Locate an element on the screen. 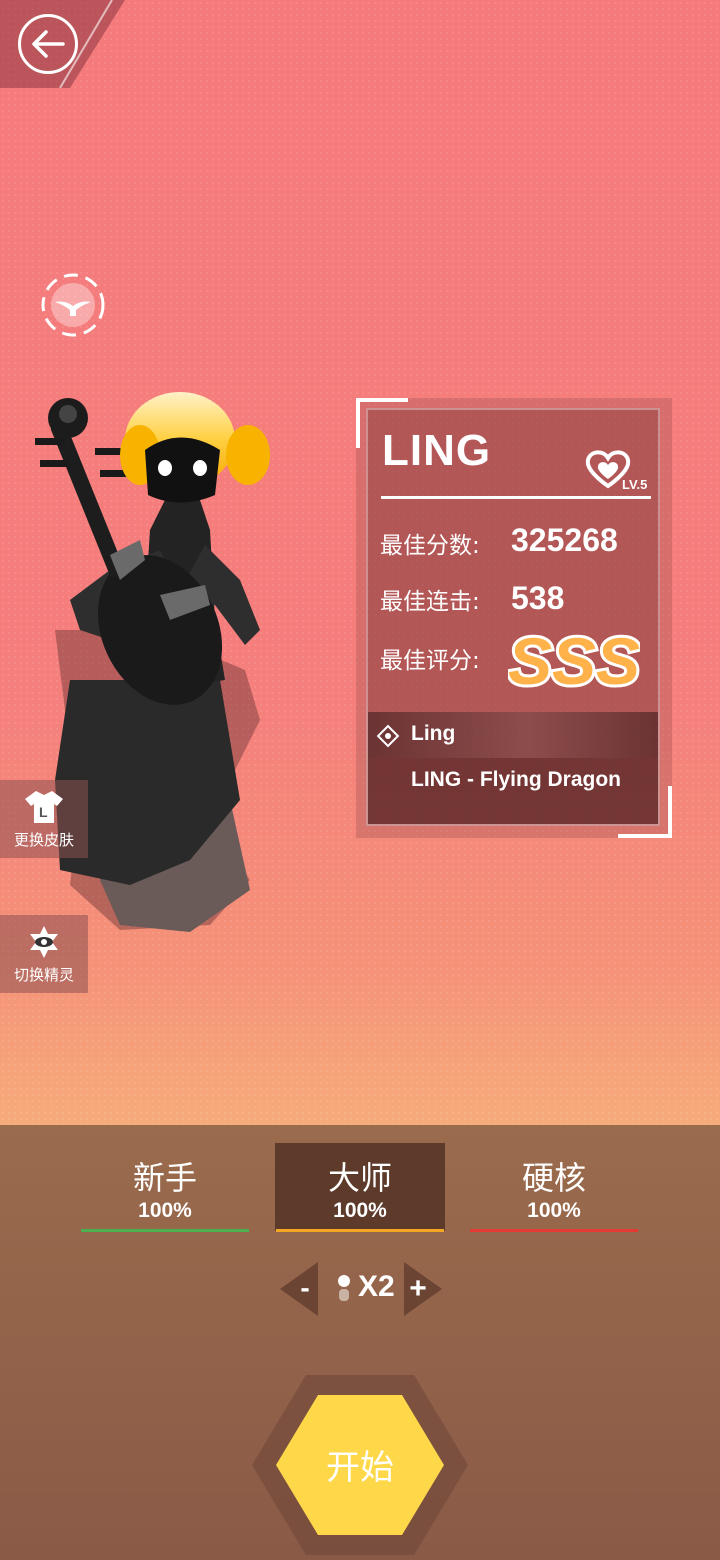  svg-text: L is located at coordinates (43, 812).